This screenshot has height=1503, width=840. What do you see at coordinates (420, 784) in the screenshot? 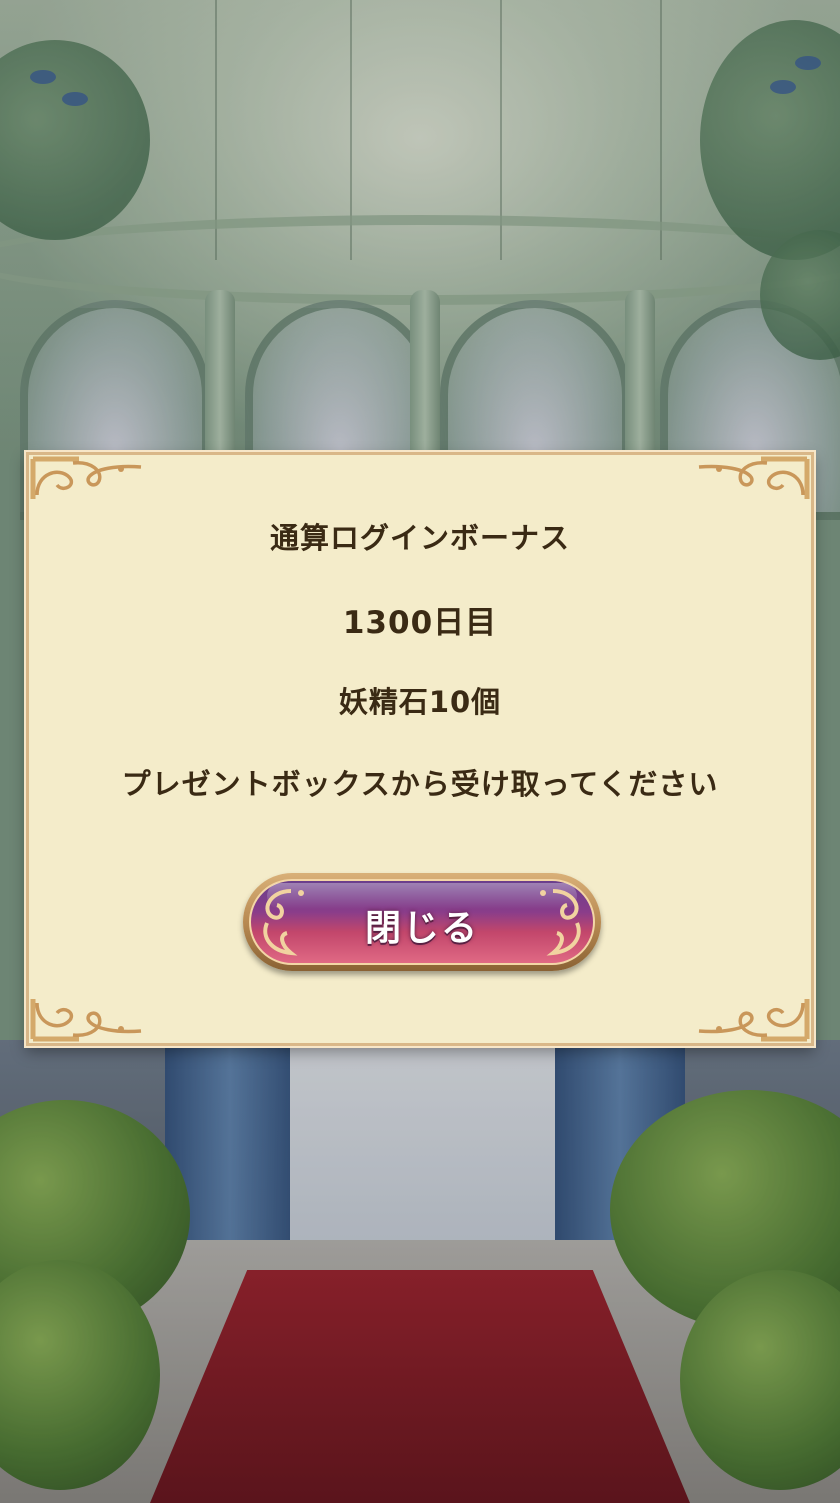
I see `present-box-notice: プレゼントボックスから受け取ってください` at bounding box center [420, 784].